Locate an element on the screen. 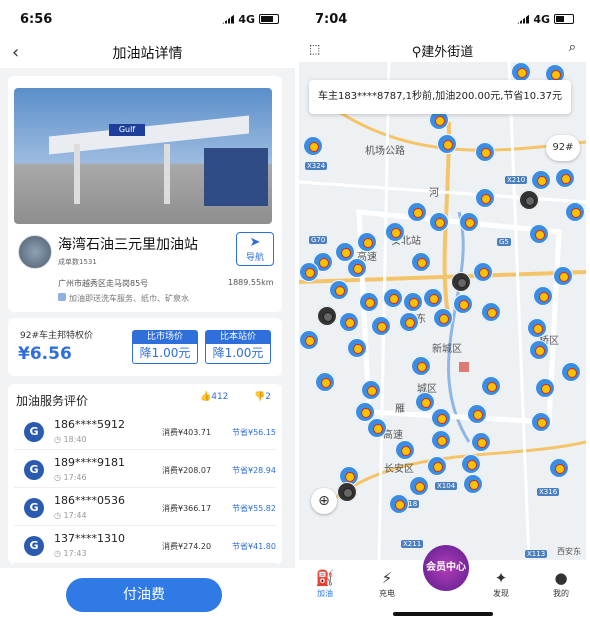  dislikes: 👎2 is located at coordinates (262, 397).